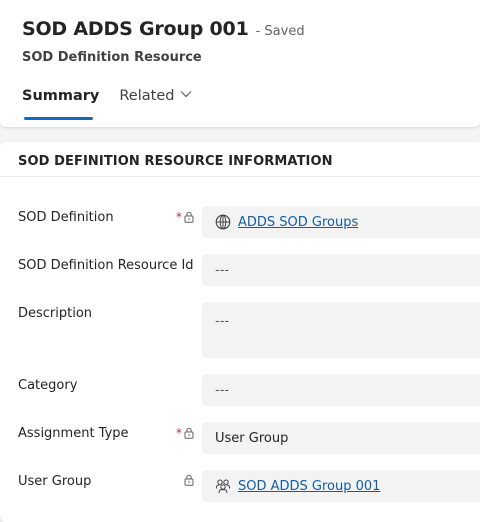 Image resolution: width=480 pixels, height=522 pixels. I want to click on category-field: ---, so click(341, 390).